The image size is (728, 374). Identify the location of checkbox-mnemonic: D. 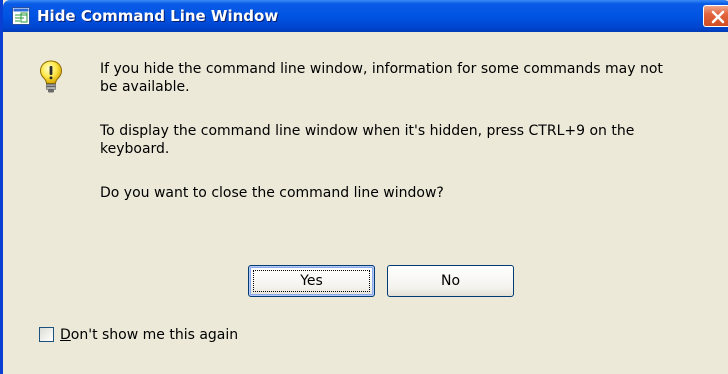
(65, 335).